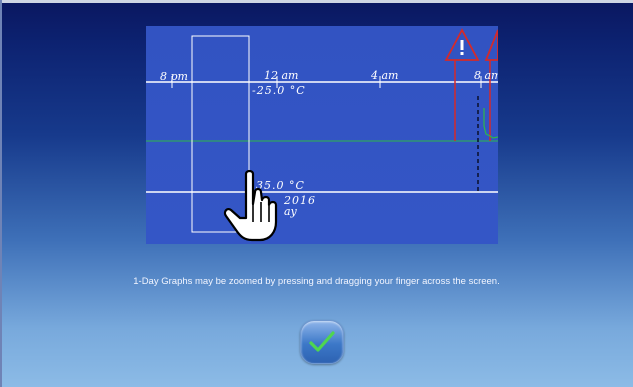 The height and width of the screenshot is (387, 633). Describe the element at coordinates (281, 75) in the screenshot. I see `time-label-12am: 12 am` at that location.